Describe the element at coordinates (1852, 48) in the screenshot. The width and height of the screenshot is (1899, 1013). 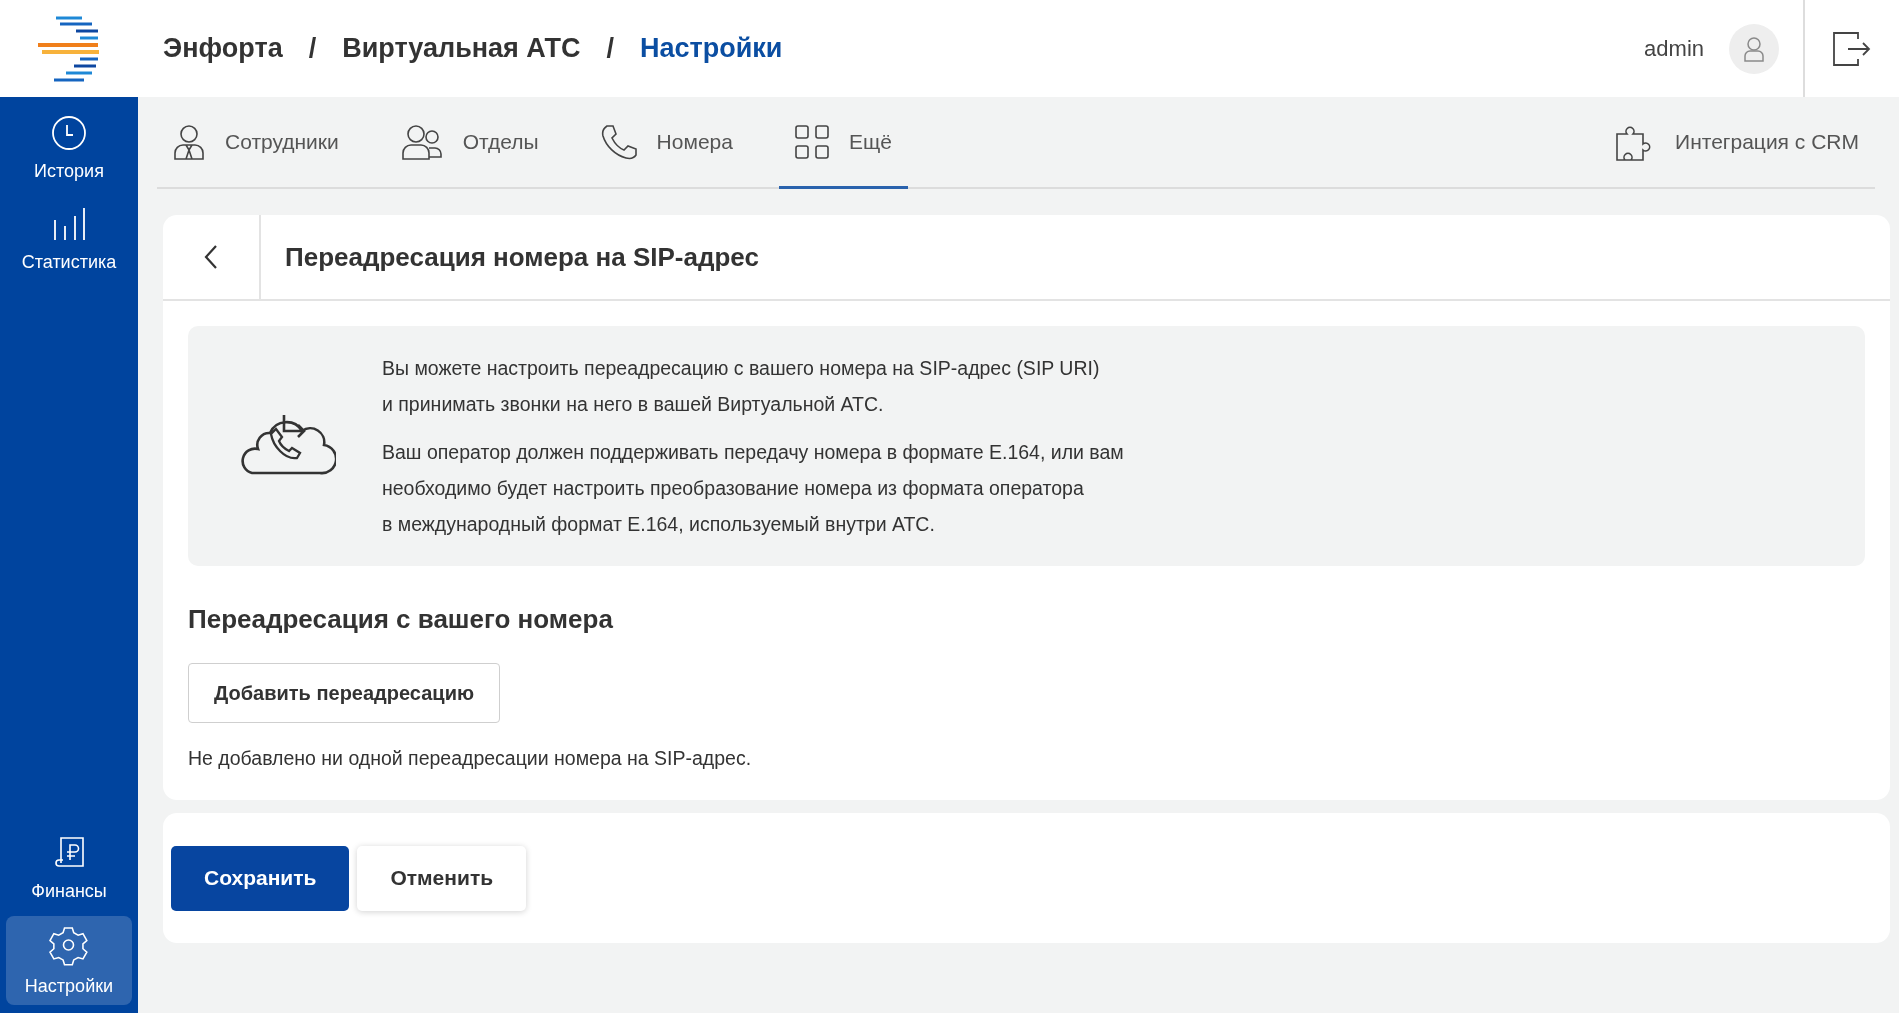
I see `logout-icon` at that location.